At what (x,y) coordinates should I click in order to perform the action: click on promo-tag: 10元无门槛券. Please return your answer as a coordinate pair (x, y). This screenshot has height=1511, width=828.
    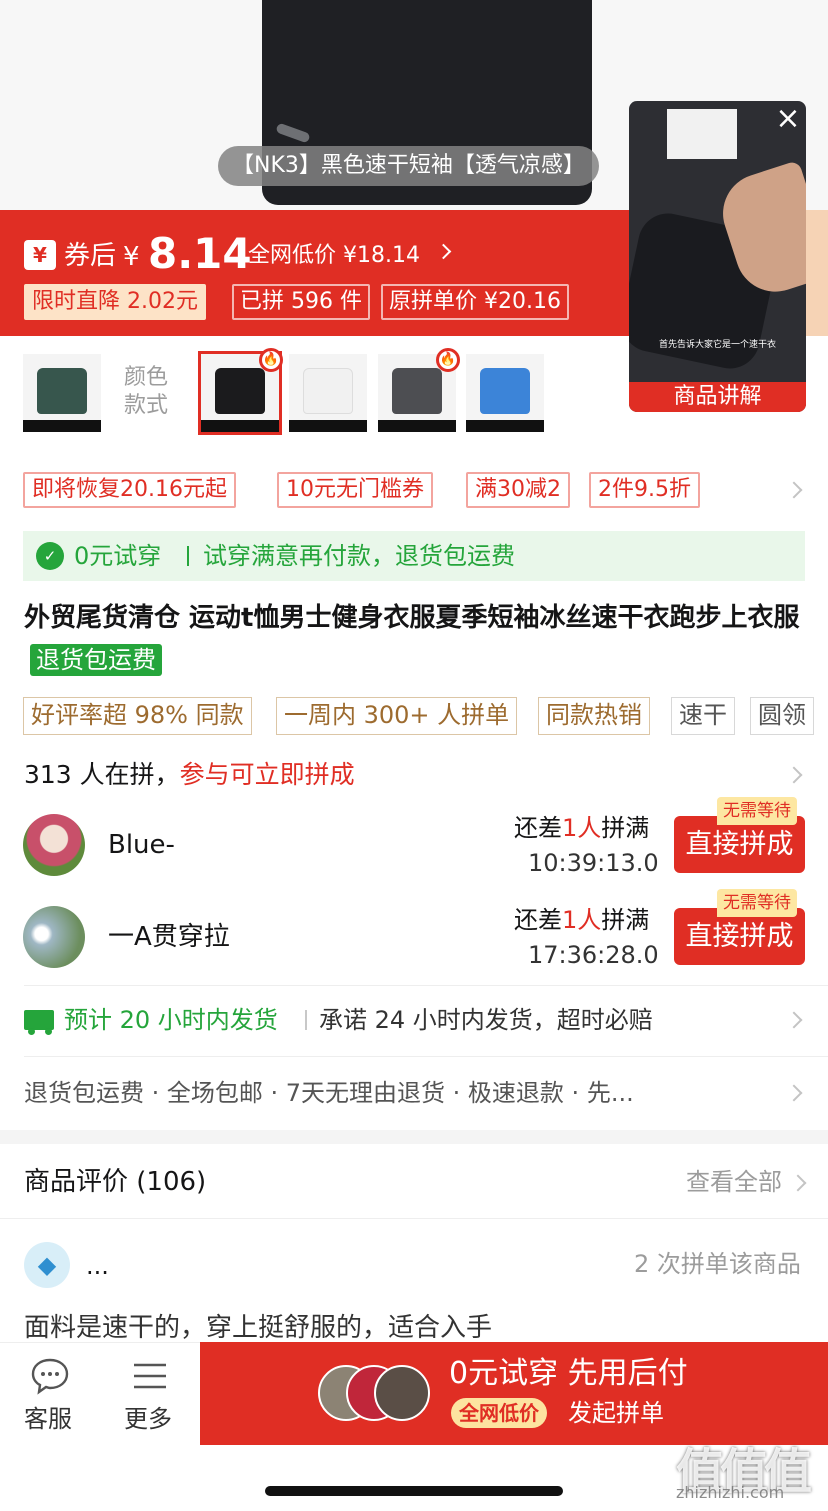
    Looking at the image, I should click on (355, 490).